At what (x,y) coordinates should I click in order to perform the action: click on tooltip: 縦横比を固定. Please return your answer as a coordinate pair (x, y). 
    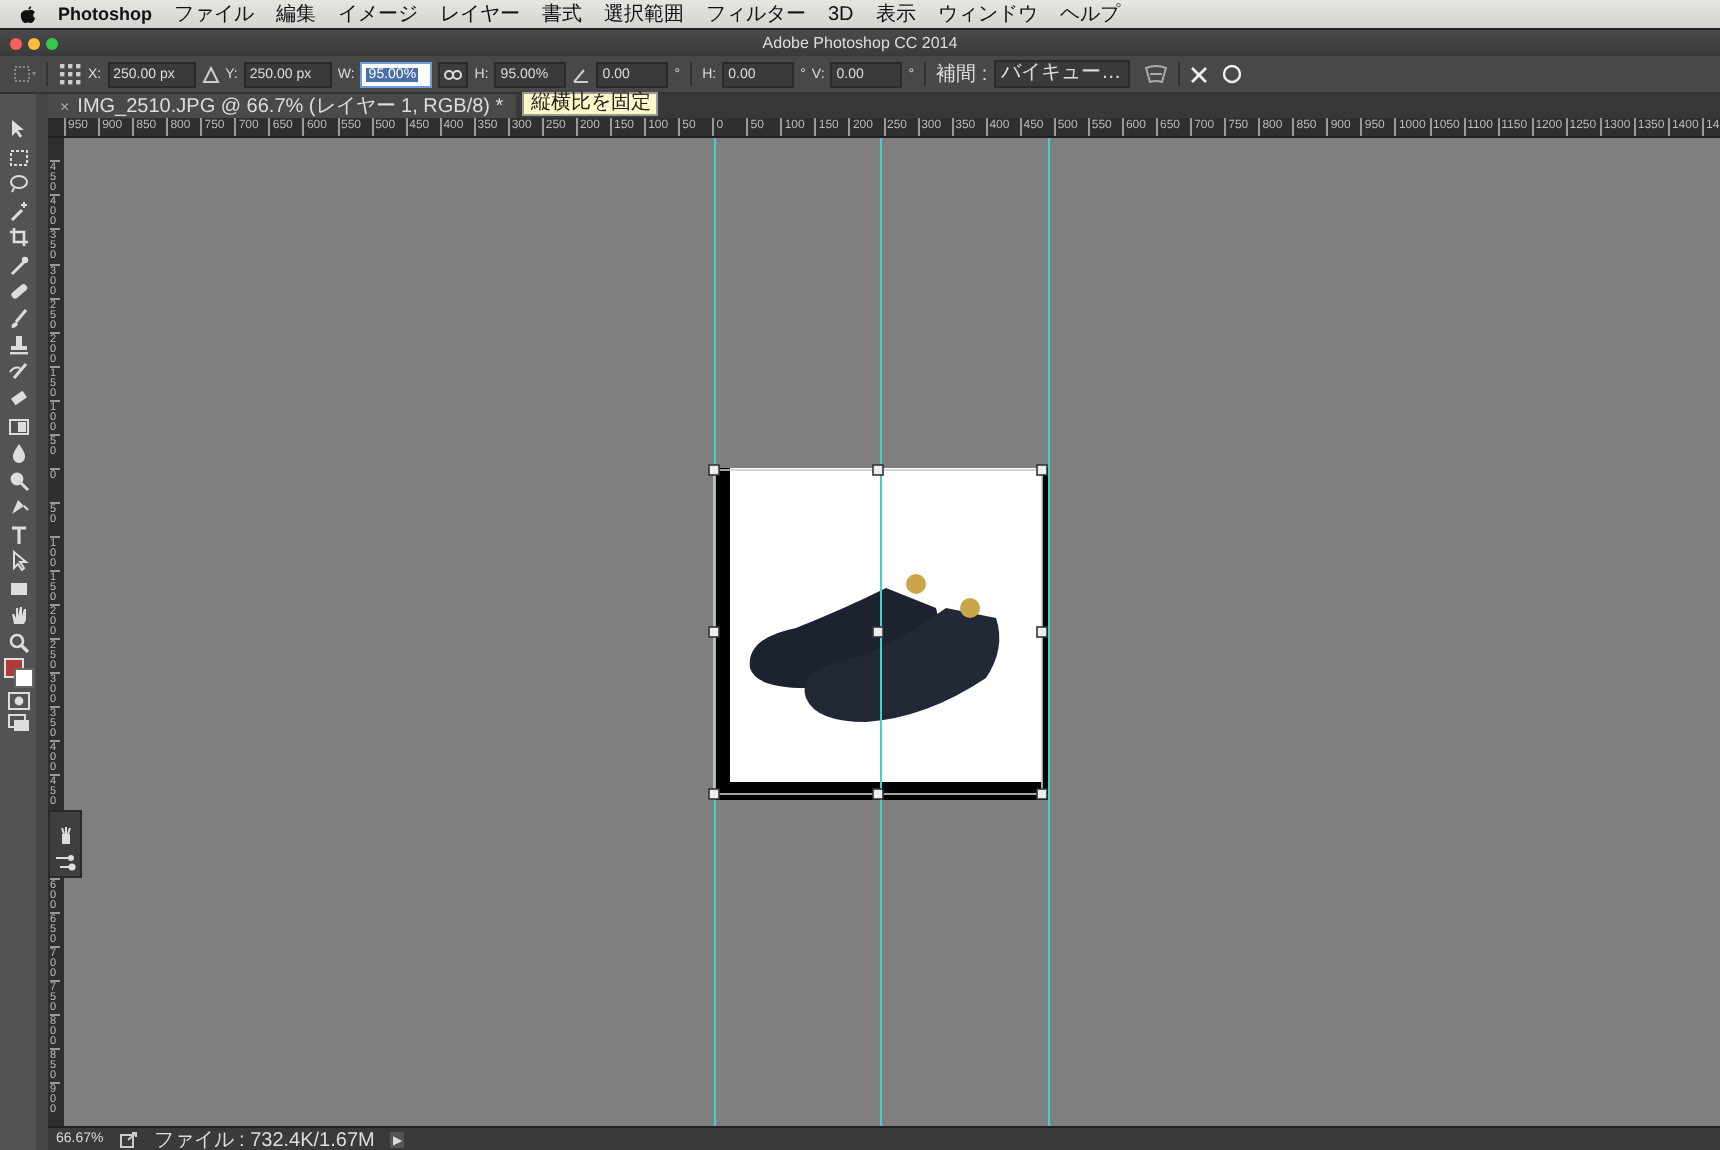
    Looking at the image, I should click on (590, 103).